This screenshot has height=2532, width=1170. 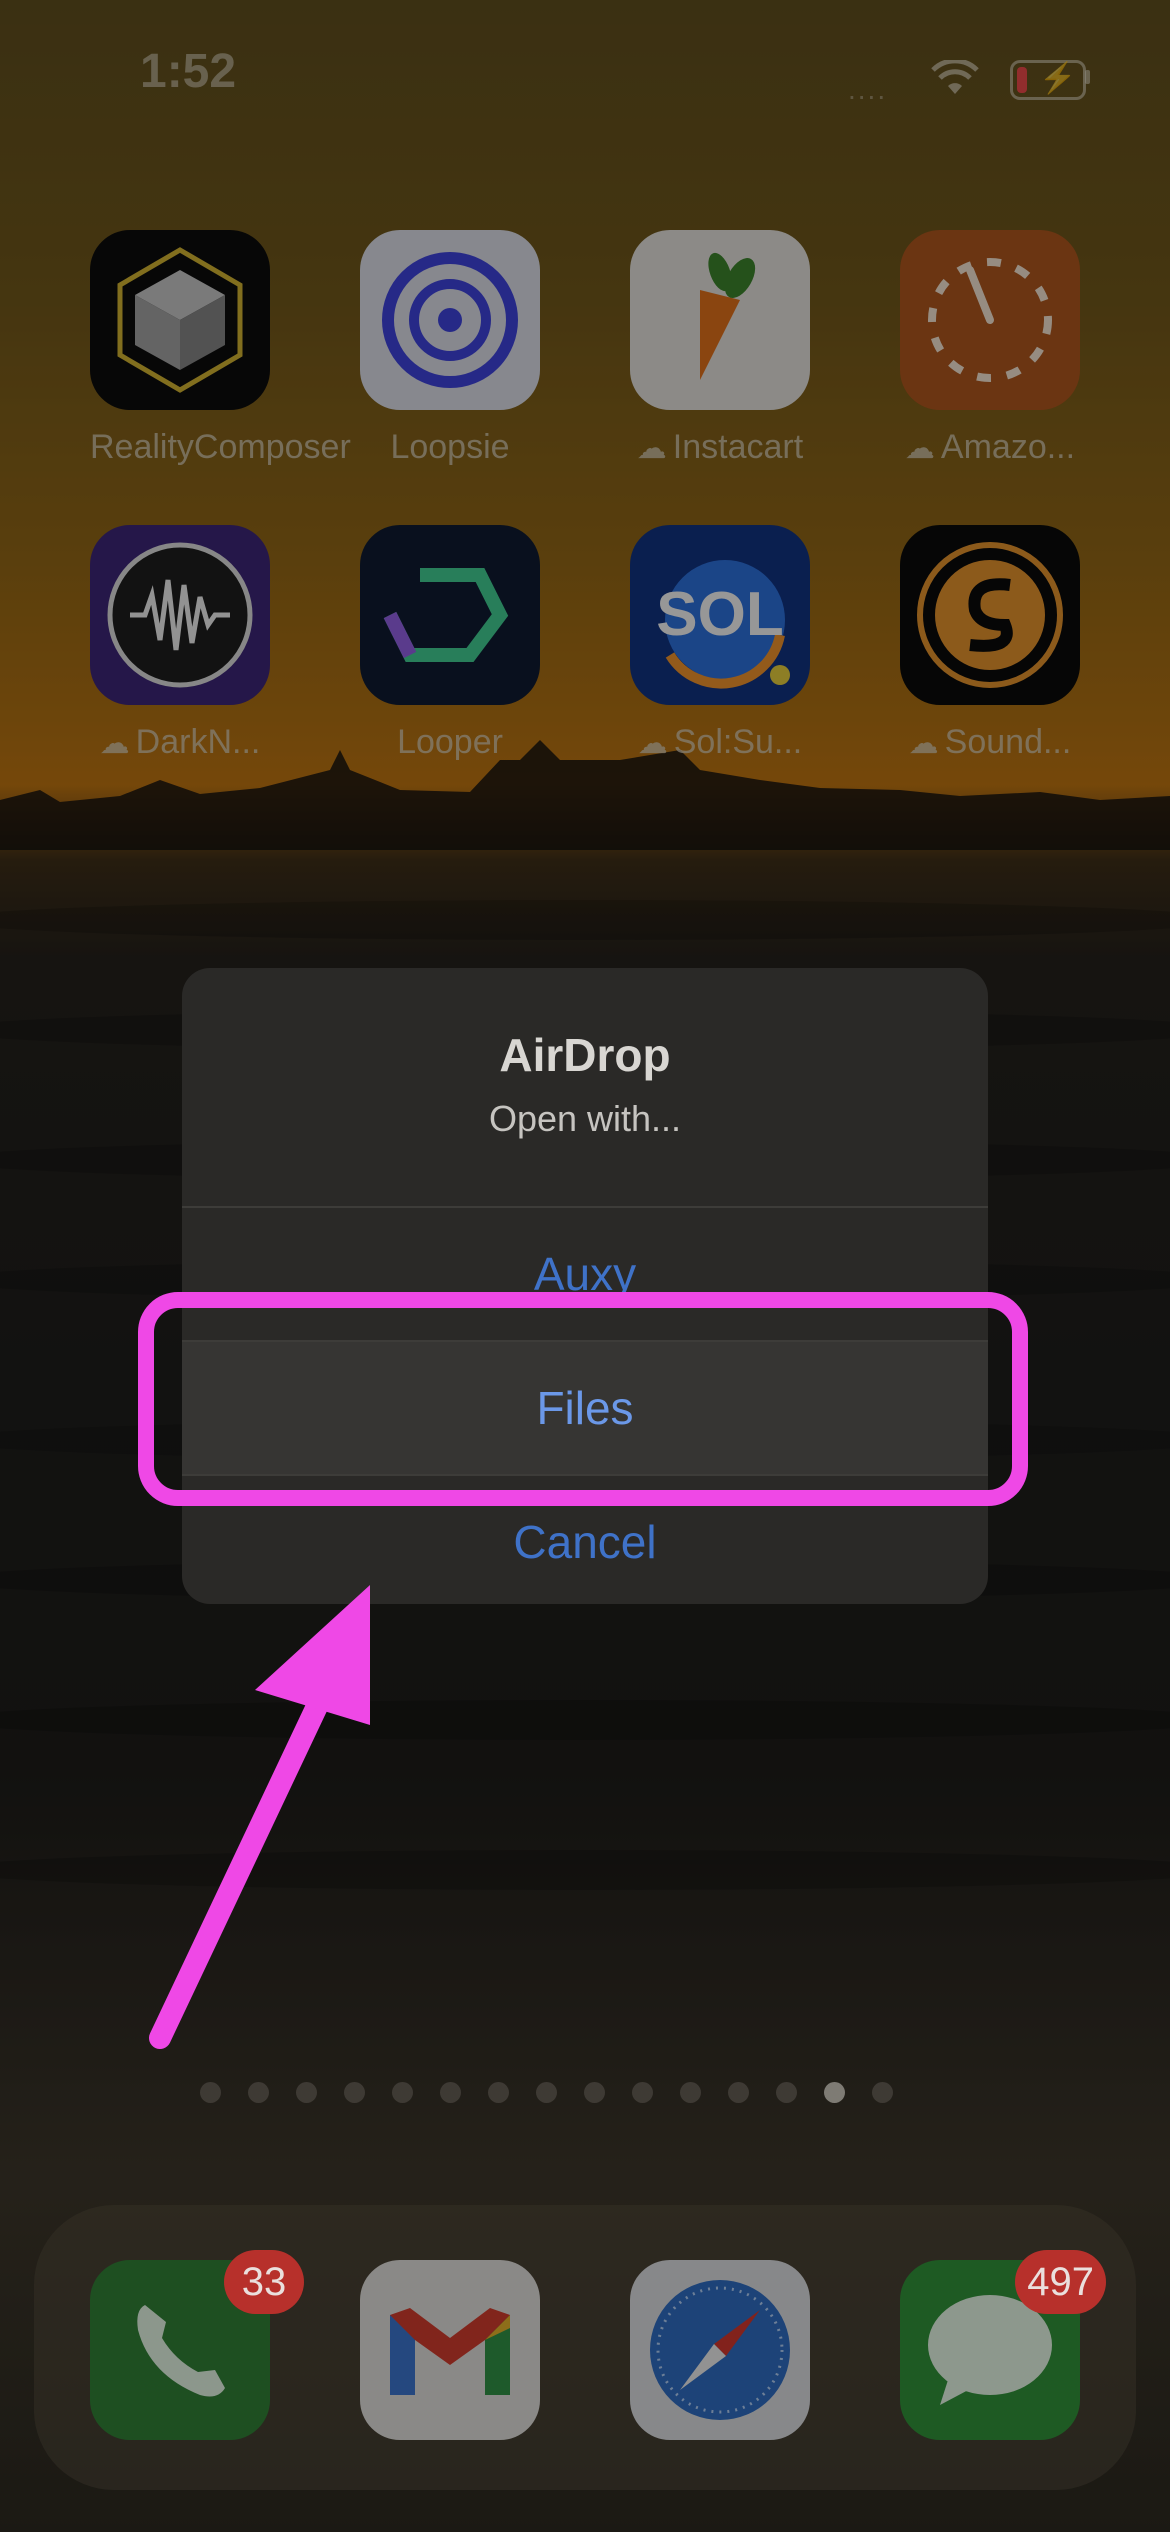 I want to click on notification-badge: 497, so click(x=1060, y=2282).